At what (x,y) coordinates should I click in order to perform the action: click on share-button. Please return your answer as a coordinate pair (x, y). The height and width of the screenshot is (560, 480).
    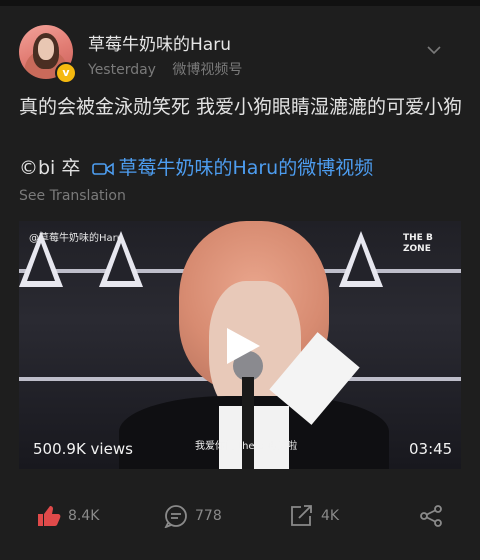
    Looking at the image, I should click on (431, 516).